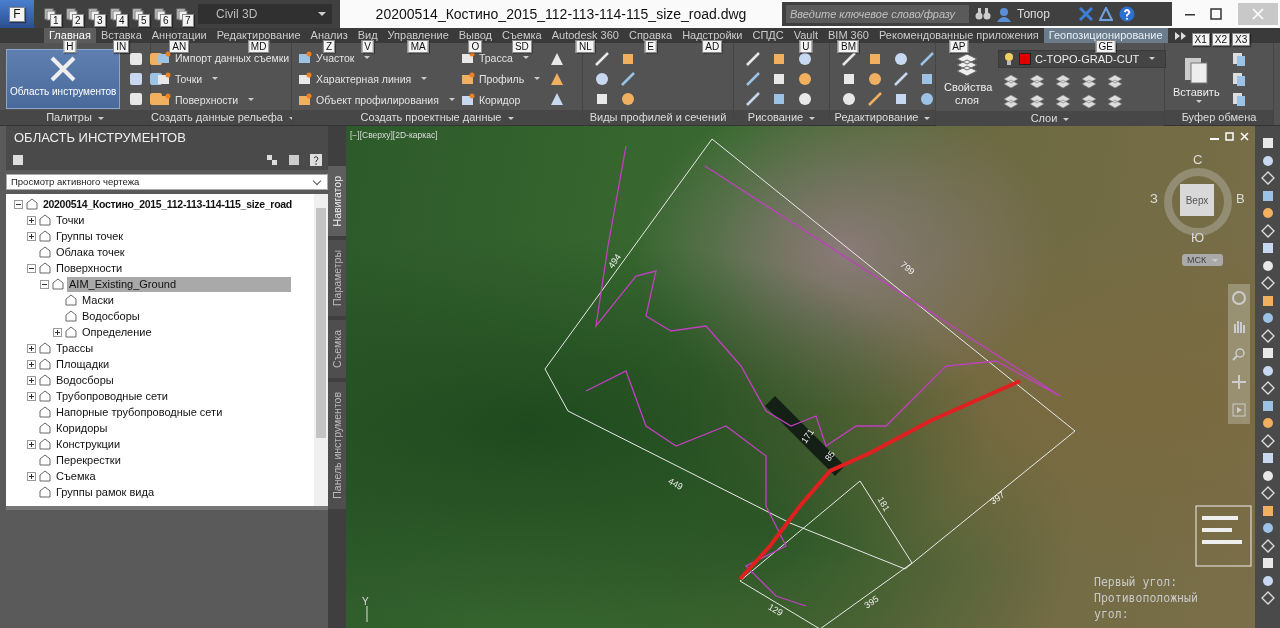  What do you see at coordinates (121, 35) in the screenshot?
I see `ribbon-tab: Вставка` at bounding box center [121, 35].